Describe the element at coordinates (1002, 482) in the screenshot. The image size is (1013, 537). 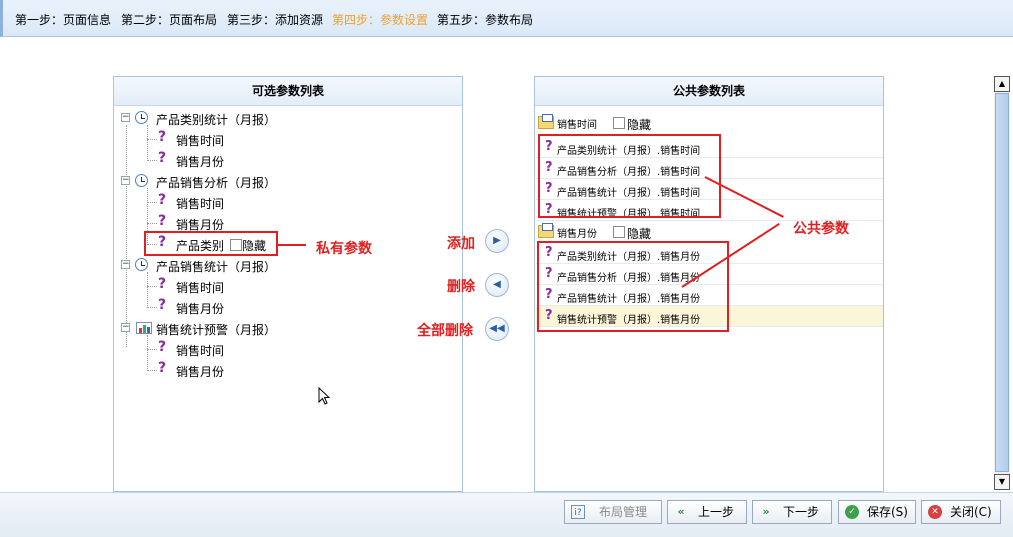
I see `scroll-down-icon: ▼` at that location.